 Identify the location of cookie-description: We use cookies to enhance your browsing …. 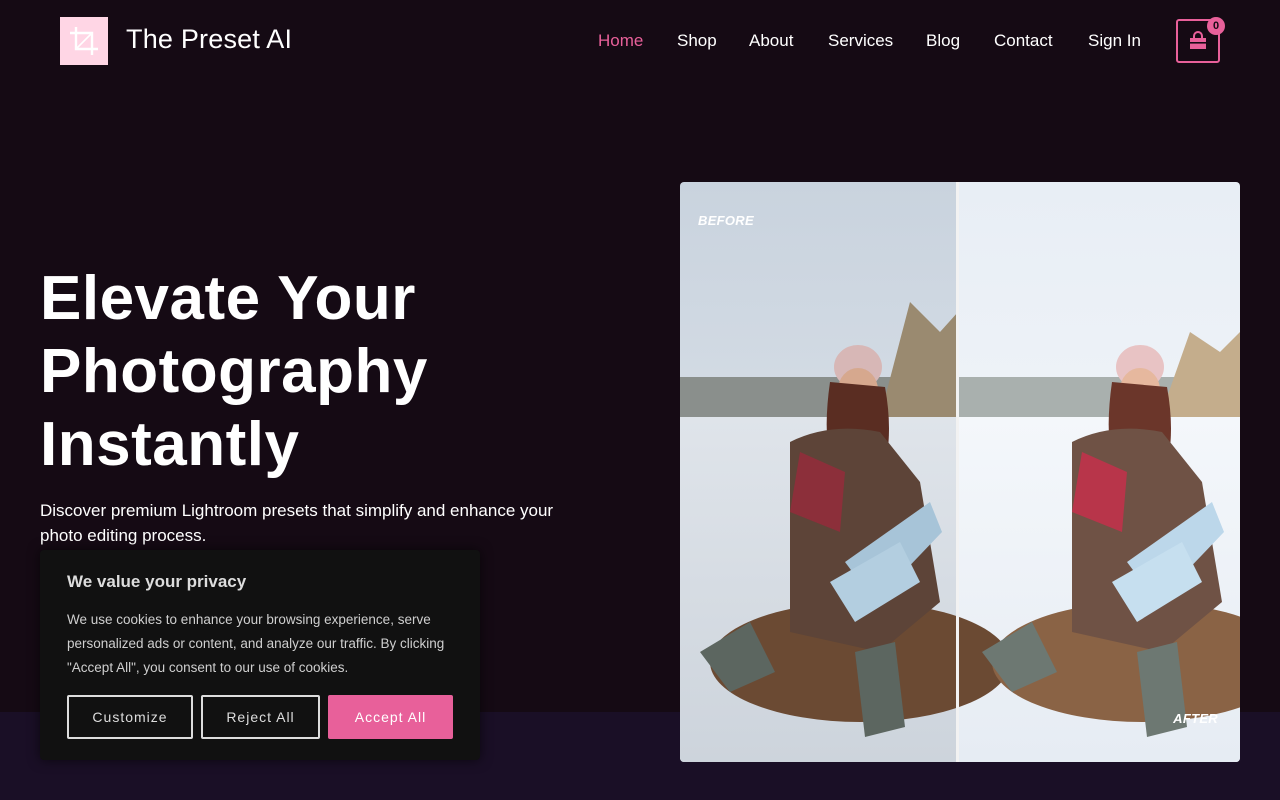
(256, 643).